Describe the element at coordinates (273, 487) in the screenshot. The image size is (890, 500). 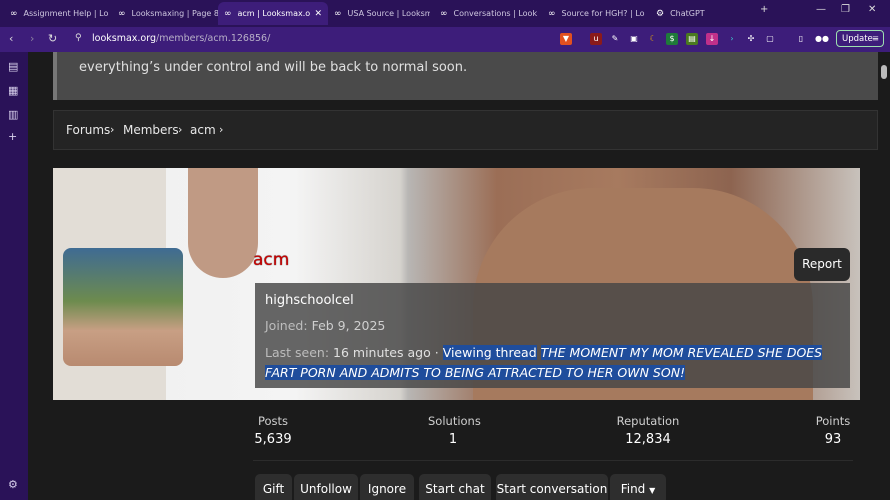
I see `gift-button: Gift` at that location.